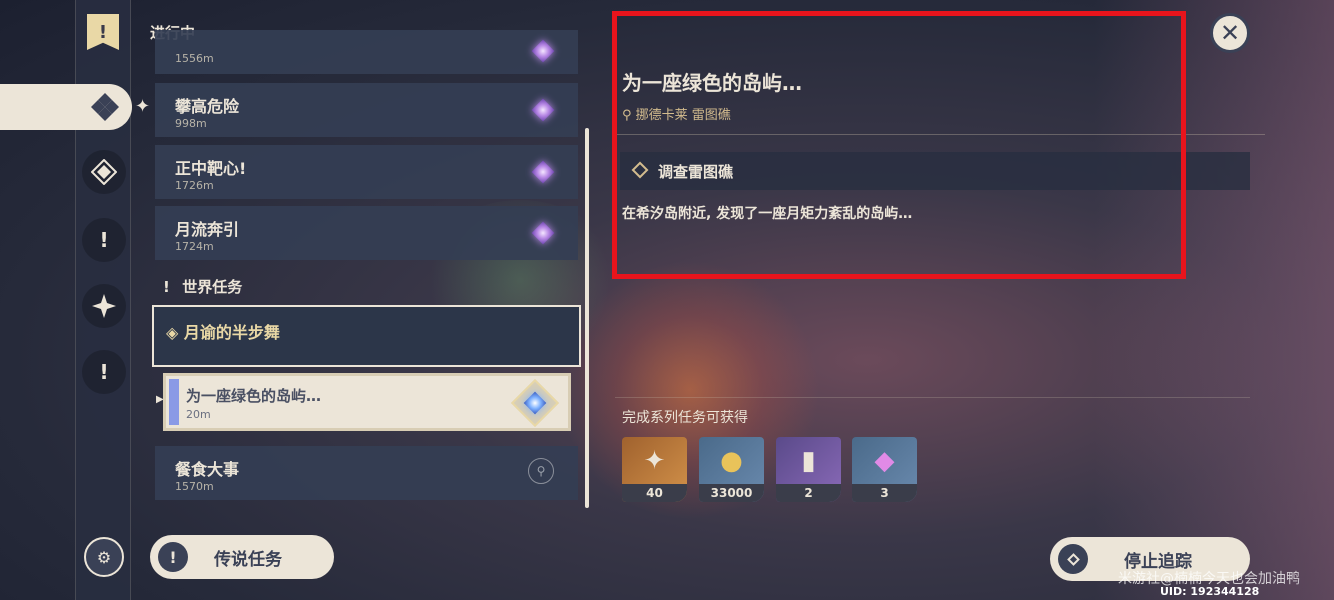  I want to click on quest-group-title-text: 月谕的半步舞, so click(231, 332).